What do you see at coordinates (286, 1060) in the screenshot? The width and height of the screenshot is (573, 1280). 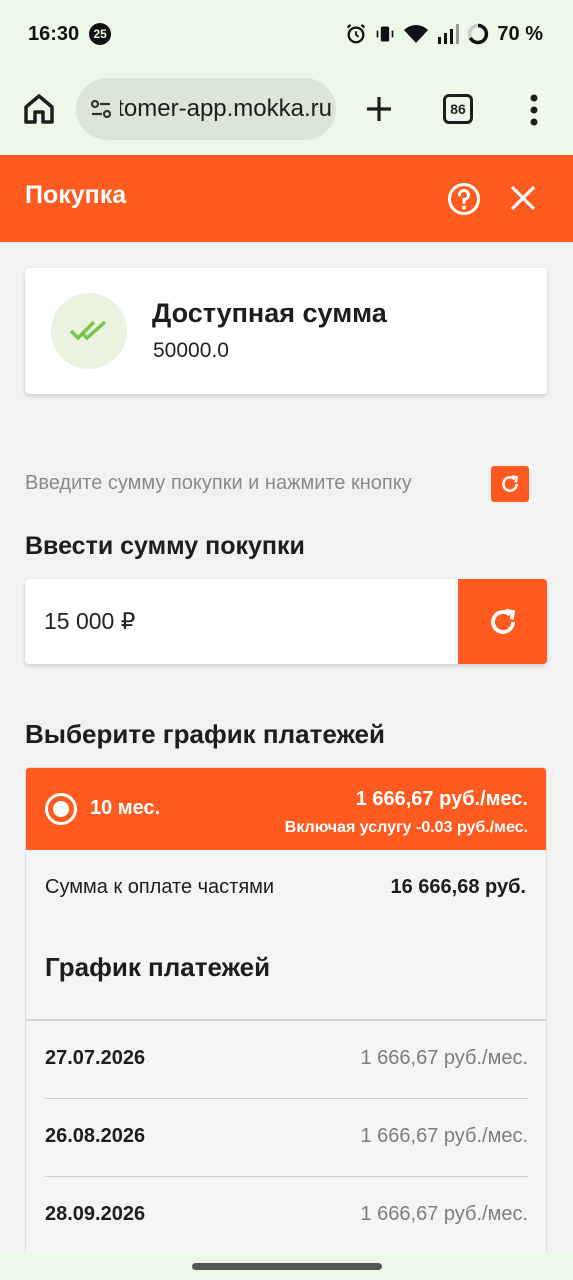 I see `payment-row: 27.07.2026 1 666,67 руб./мес.` at bounding box center [286, 1060].